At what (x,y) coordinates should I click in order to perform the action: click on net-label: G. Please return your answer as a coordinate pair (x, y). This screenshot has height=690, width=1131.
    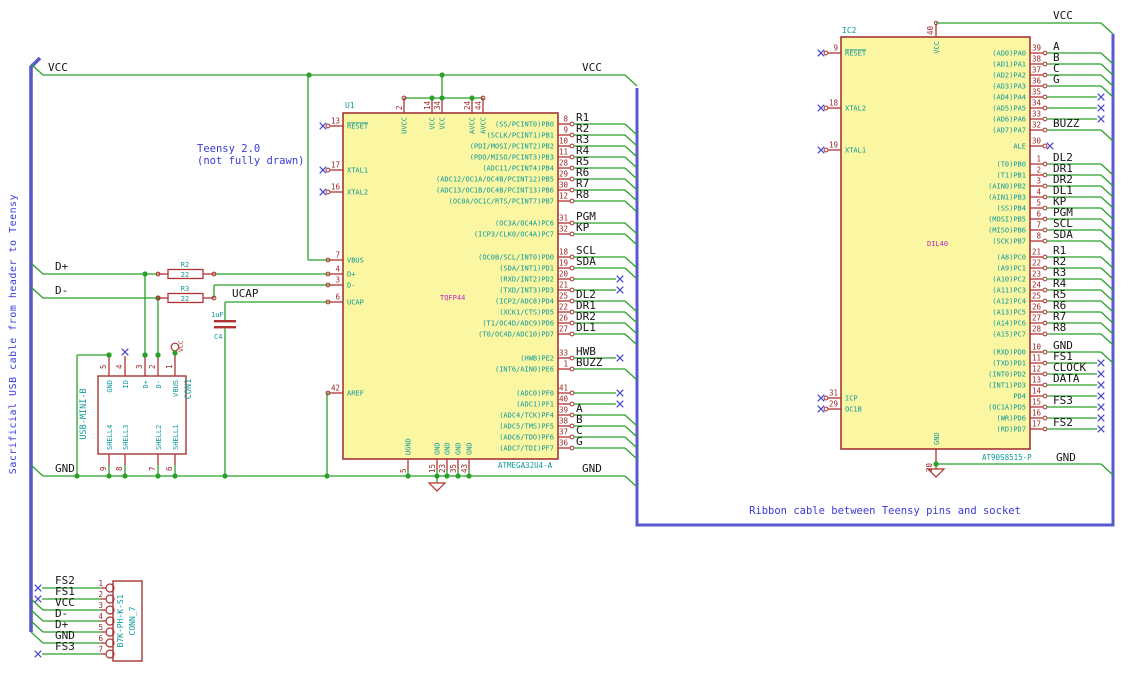
    Looking at the image, I should click on (579, 441).